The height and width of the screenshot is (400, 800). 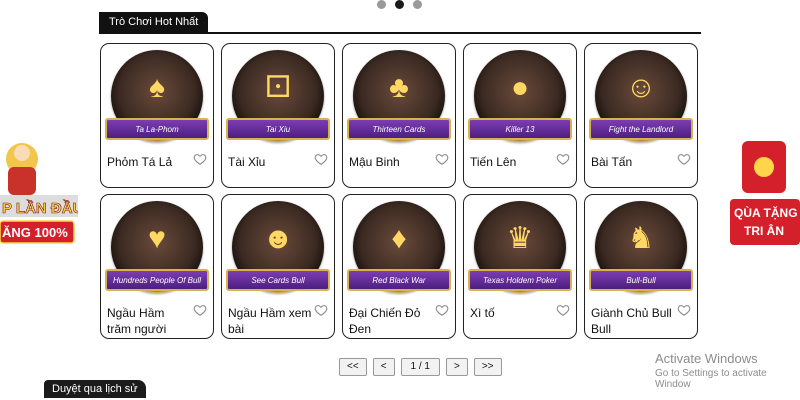 What do you see at coordinates (35, 232) in the screenshot?
I see `promo-left-line-2: ĂNG 100%` at bounding box center [35, 232].